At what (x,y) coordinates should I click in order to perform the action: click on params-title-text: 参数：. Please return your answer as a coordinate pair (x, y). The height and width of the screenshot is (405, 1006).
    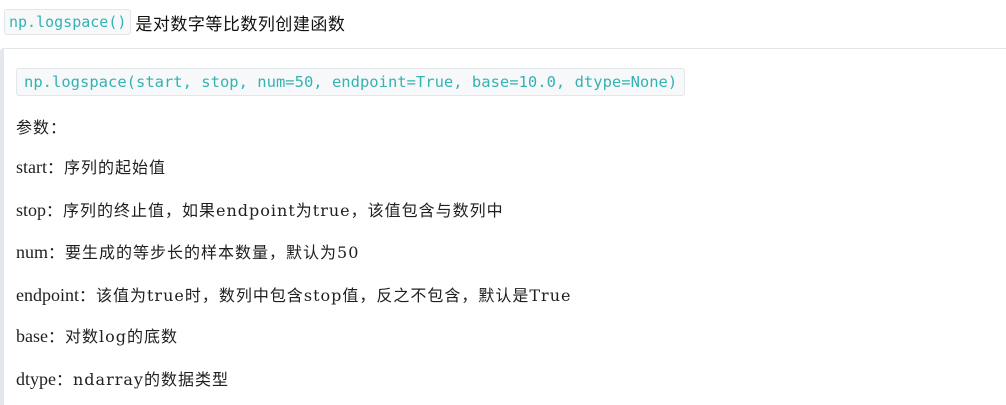
    Looking at the image, I should click on (42, 127).